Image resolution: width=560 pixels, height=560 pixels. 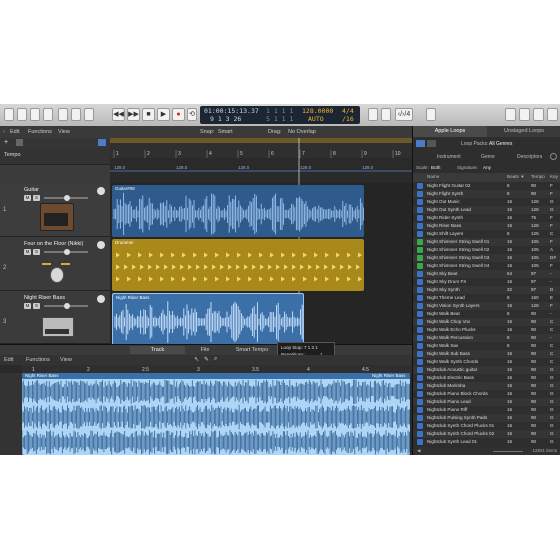 I want to click on tab-track: Track, so click(x=157, y=350).